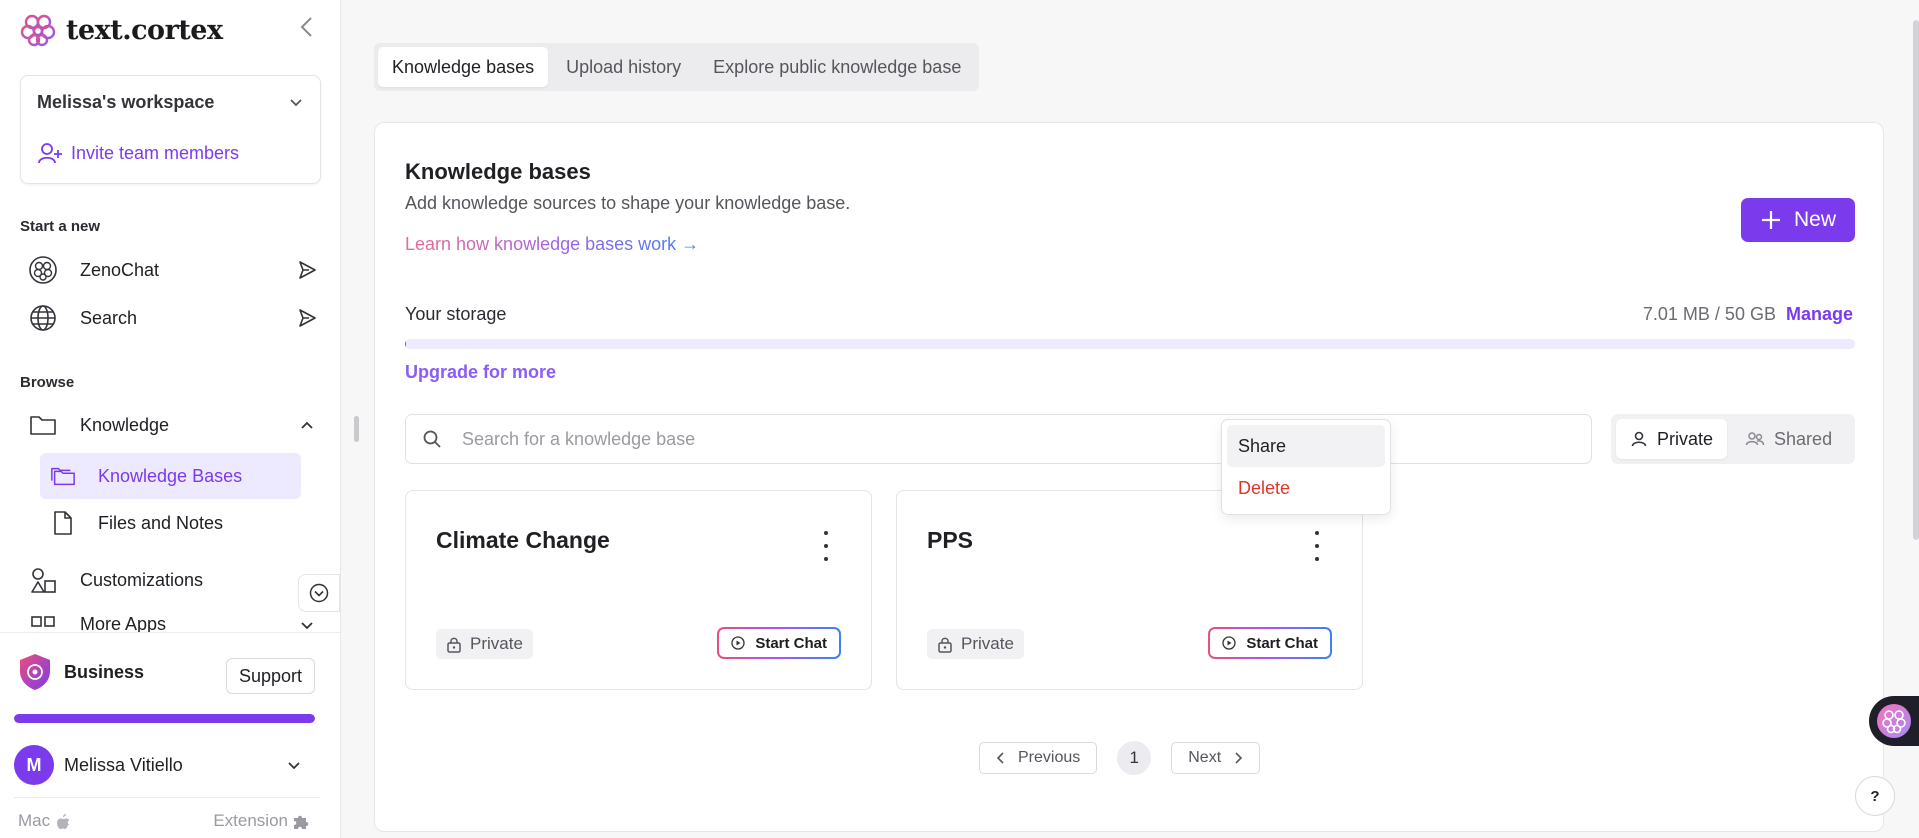 The image size is (1919, 838). I want to click on support-button: Support, so click(270, 676).